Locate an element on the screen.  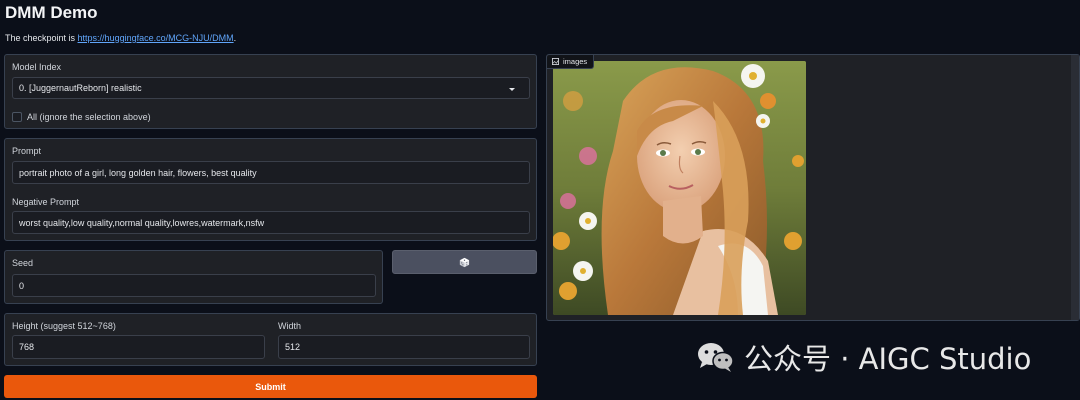
negative-prompt-label: Negative Prompt is located at coordinates (46, 202).